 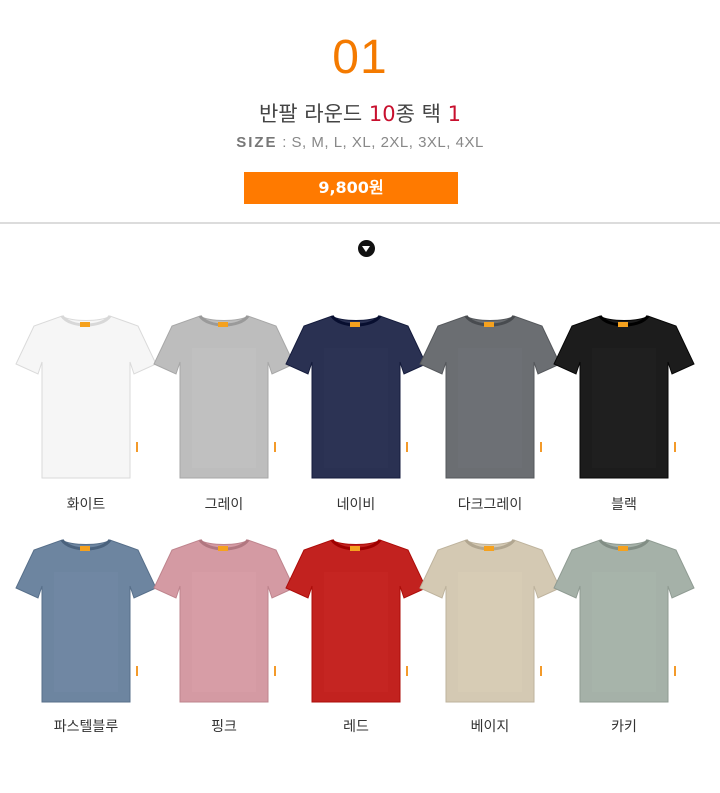 I want to click on product-color-name: 베이지, so click(x=490, y=727).